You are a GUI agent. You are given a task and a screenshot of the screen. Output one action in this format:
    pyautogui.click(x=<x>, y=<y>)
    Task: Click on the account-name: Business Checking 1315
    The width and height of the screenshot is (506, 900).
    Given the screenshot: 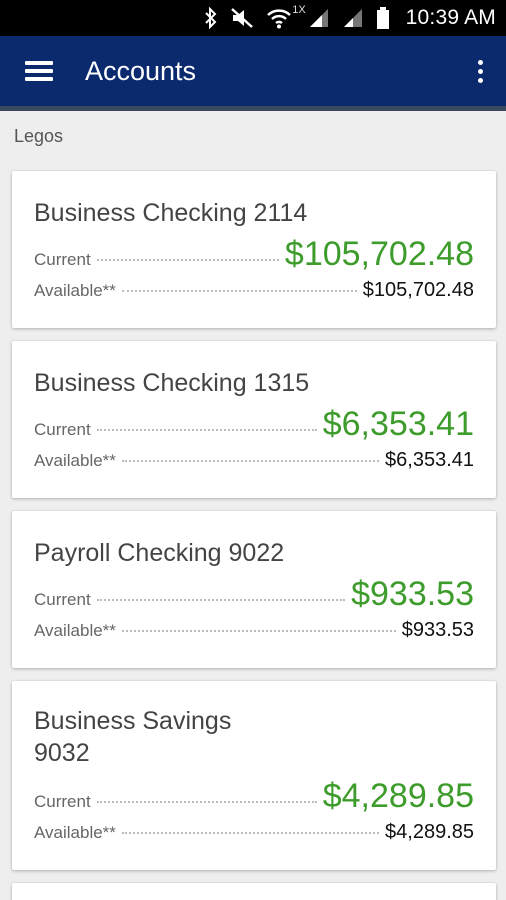 What is the action you would take?
    pyautogui.click(x=172, y=383)
    